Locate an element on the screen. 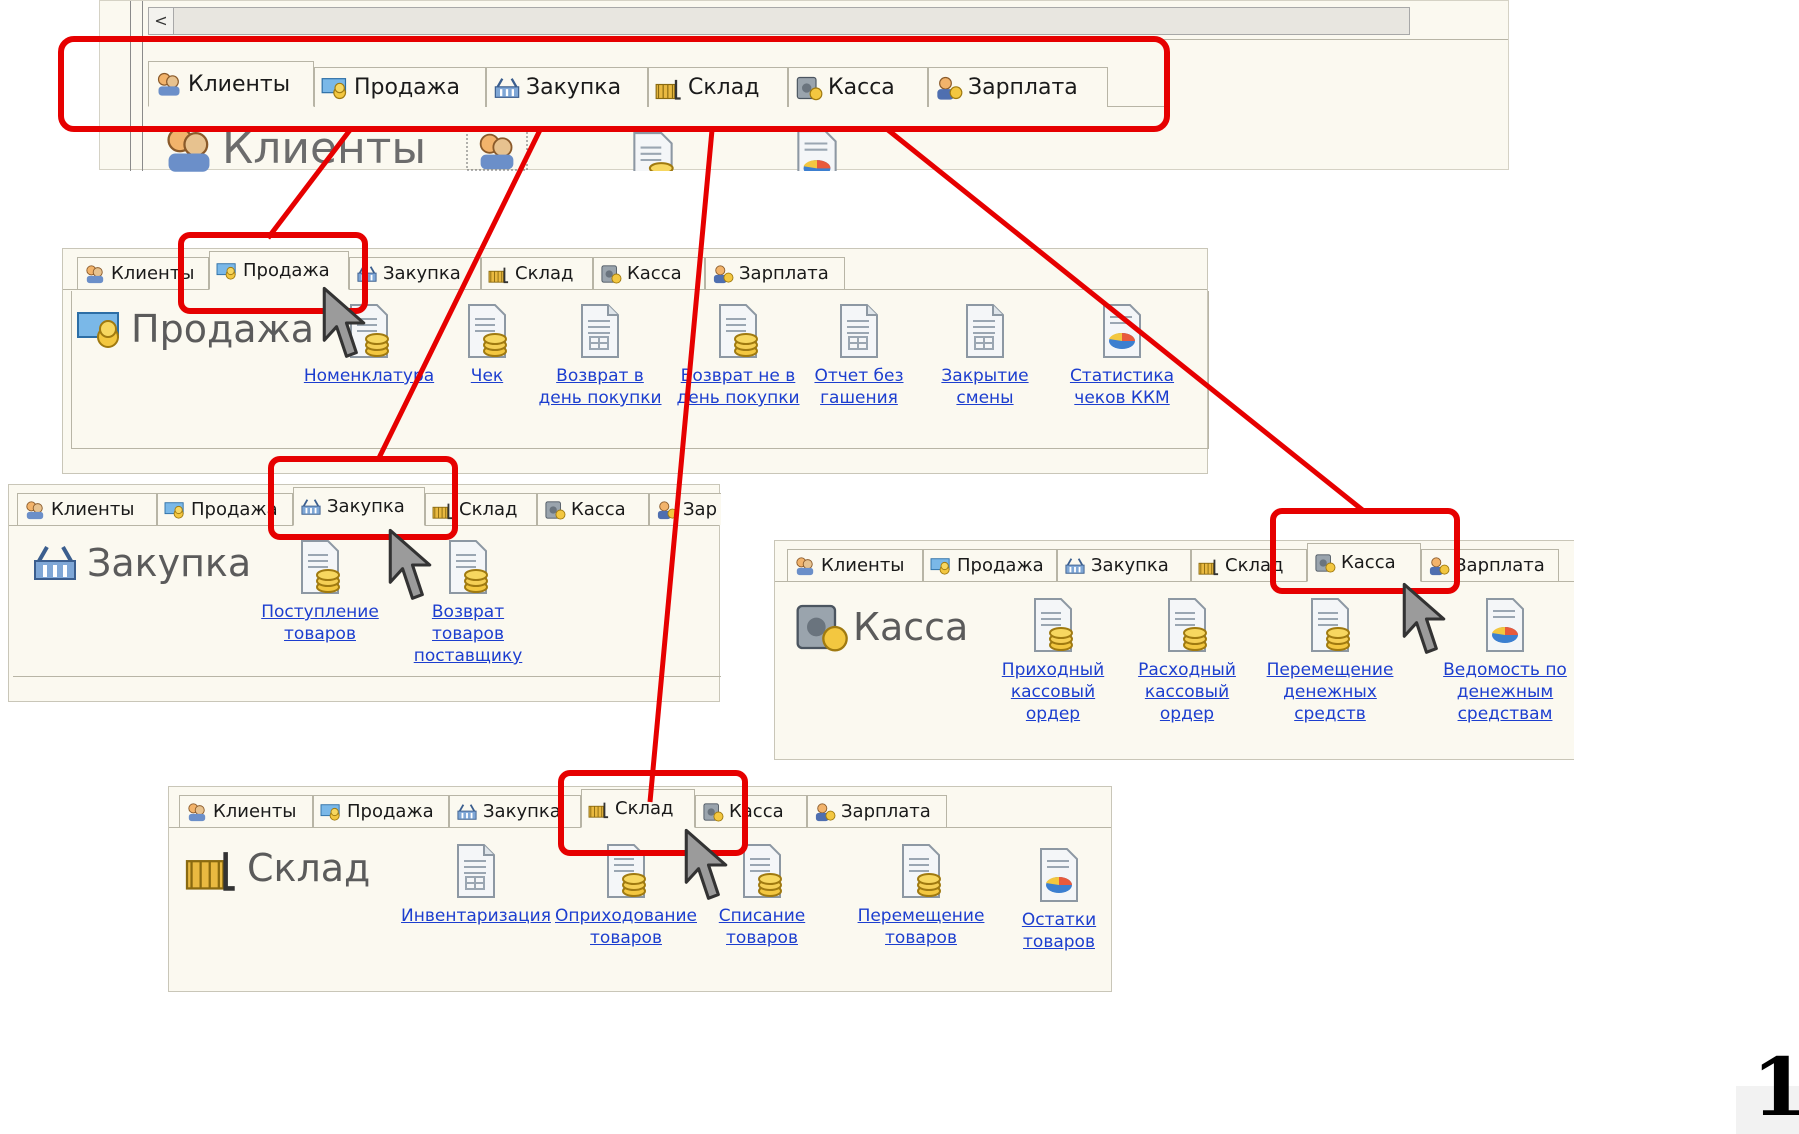 This screenshot has width=1799, height=1134. highlight-box-tabs is located at coordinates (614, 84).